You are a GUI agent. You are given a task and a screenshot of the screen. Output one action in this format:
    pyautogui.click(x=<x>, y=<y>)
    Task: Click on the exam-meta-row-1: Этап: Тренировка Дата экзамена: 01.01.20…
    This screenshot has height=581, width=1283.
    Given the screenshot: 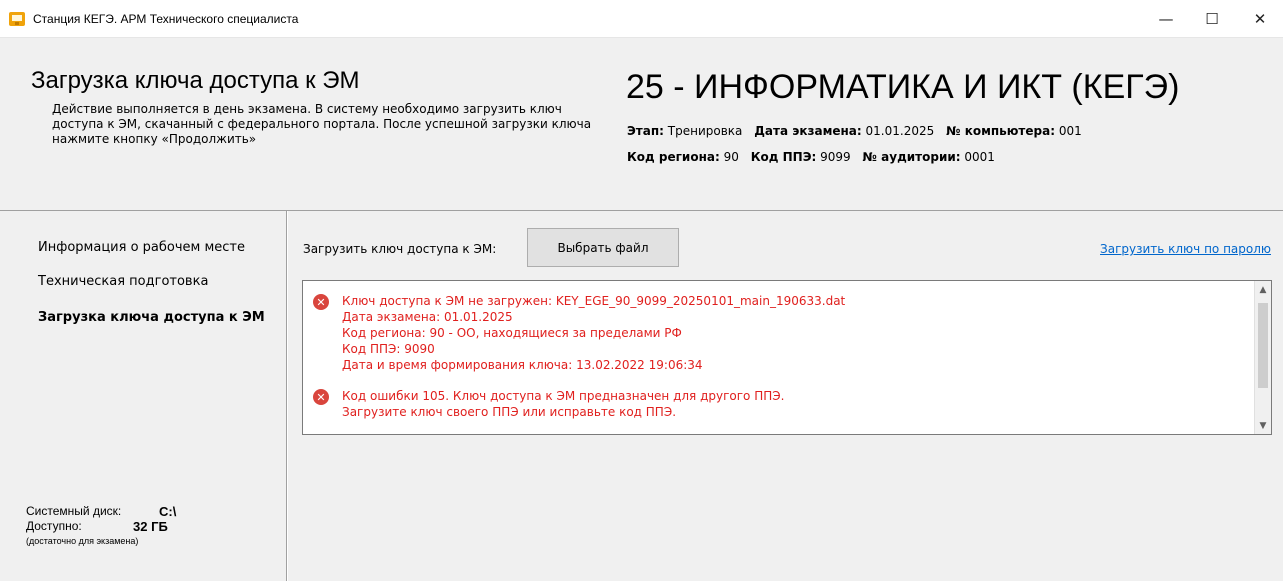 What is the action you would take?
    pyautogui.click(x=858, y=131)
    